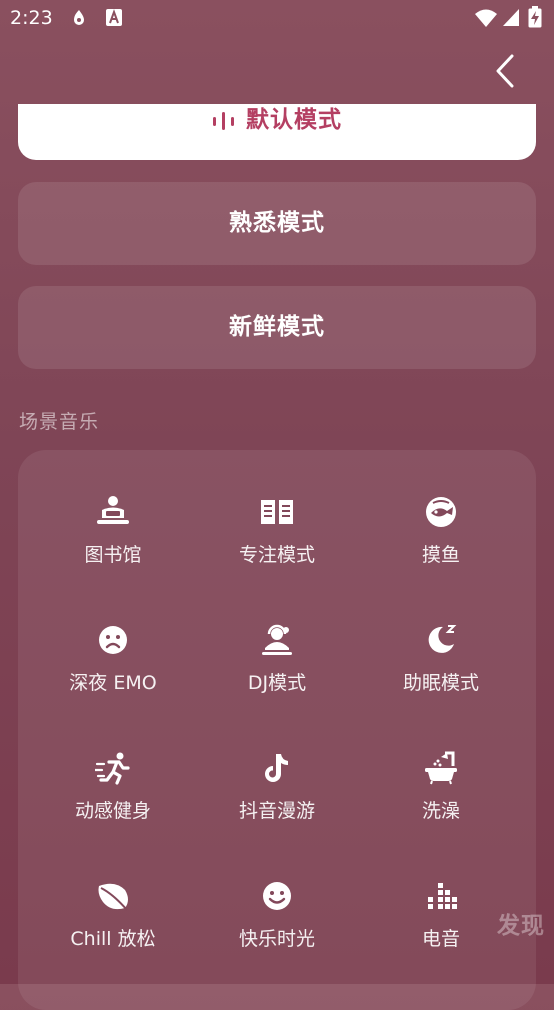 The height and width of the screenshot is (1010, 554). I want to click on scene-item-late-night-emo: 深夜 EMO, so click(113, 686).